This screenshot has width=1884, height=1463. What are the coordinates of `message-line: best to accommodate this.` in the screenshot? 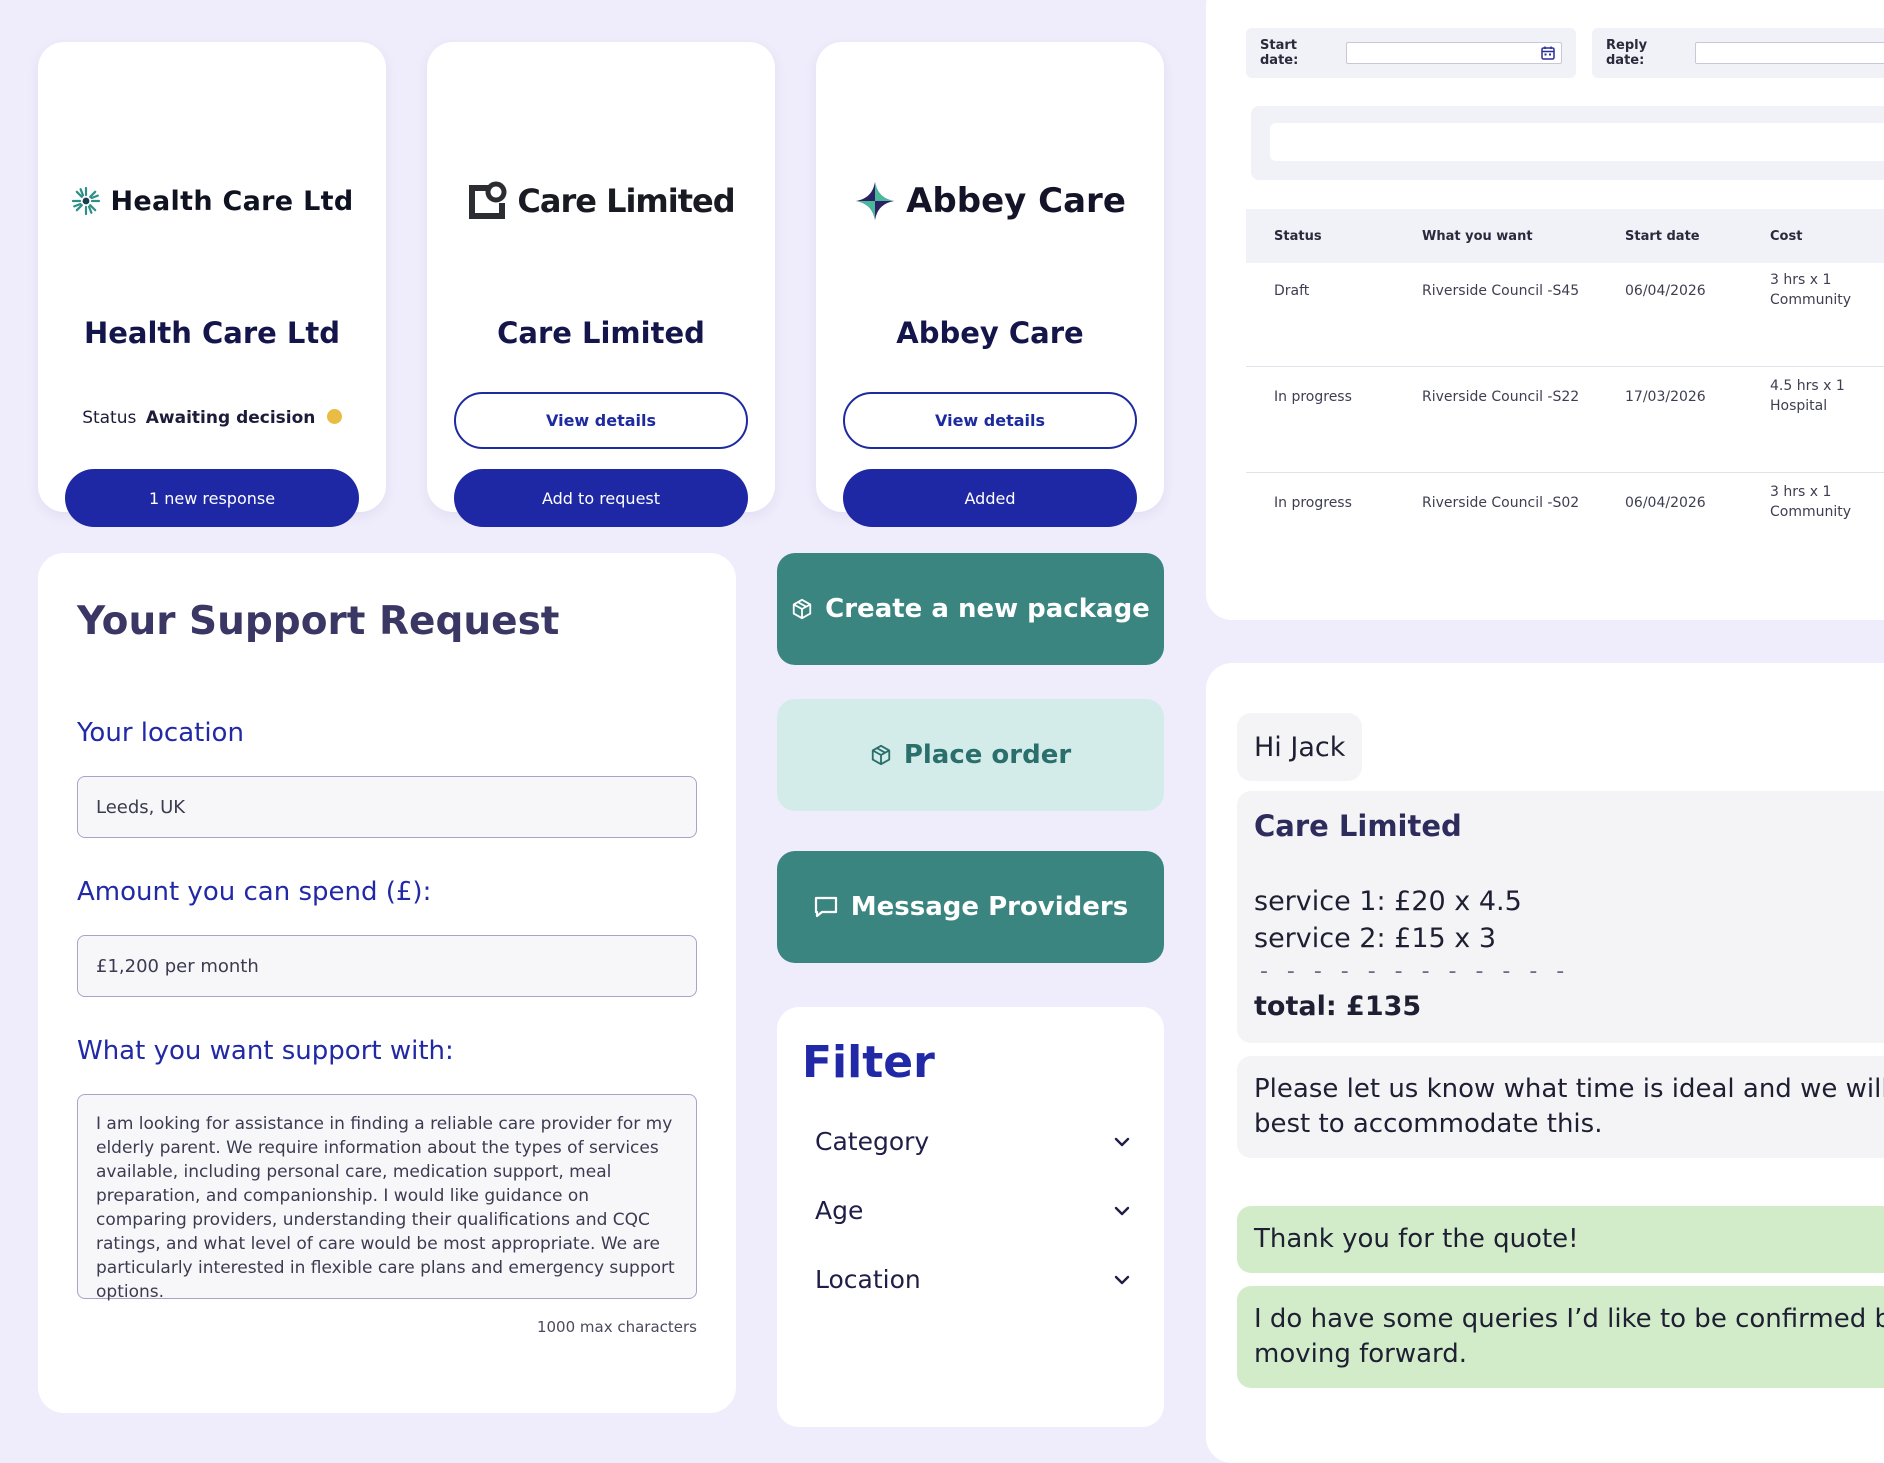 It's located at (1428, 1124).